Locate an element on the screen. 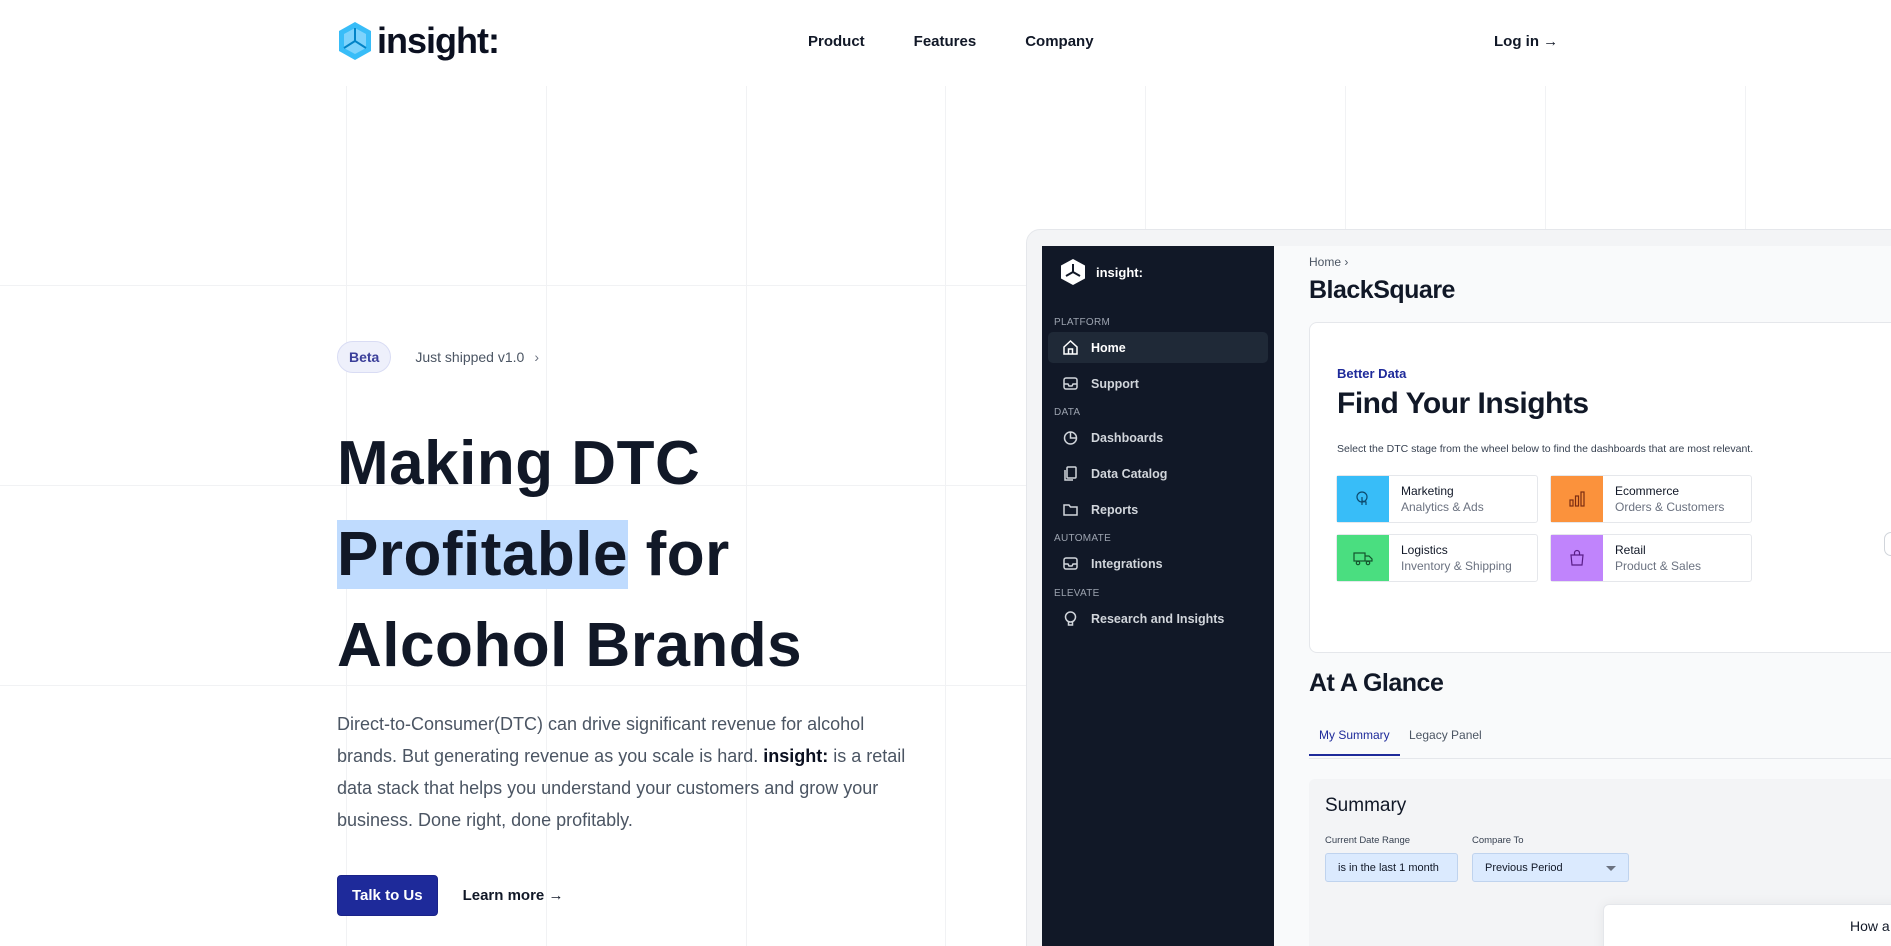  announcement-badge: Beta Just shipped v1.0 › is located at coordinates (438, 357).